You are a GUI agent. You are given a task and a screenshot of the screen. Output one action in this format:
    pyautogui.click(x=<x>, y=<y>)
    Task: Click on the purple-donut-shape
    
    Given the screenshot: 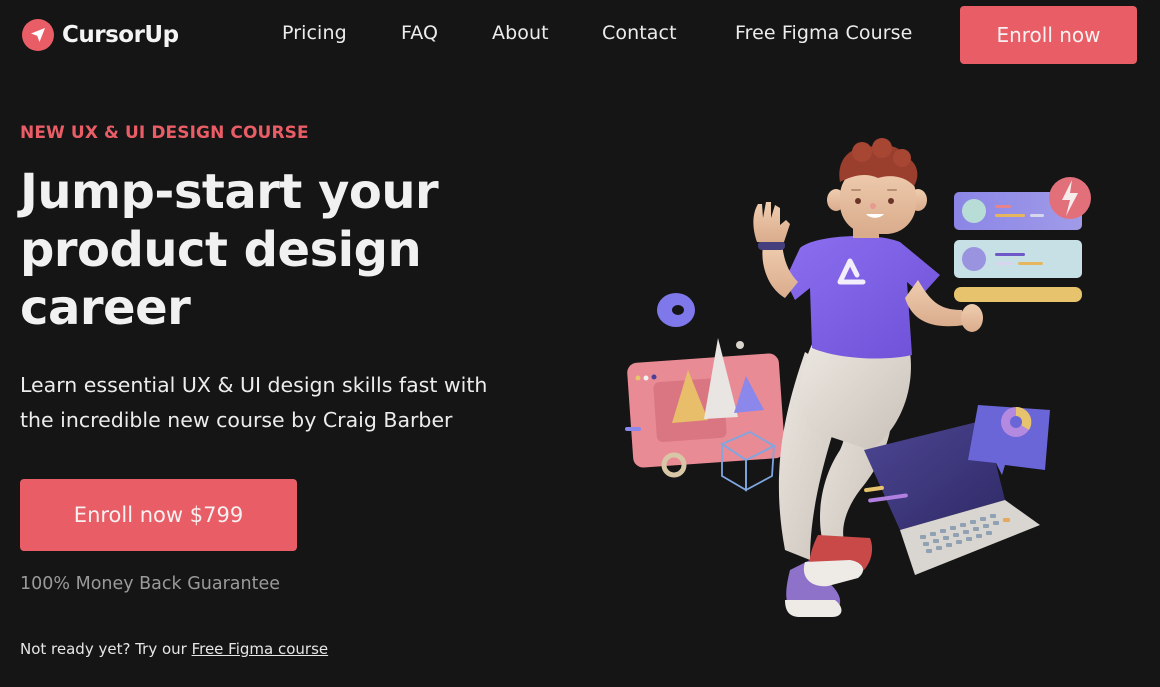 What is the action you would take?
    pyautogui.click(x=676, y=310)
    